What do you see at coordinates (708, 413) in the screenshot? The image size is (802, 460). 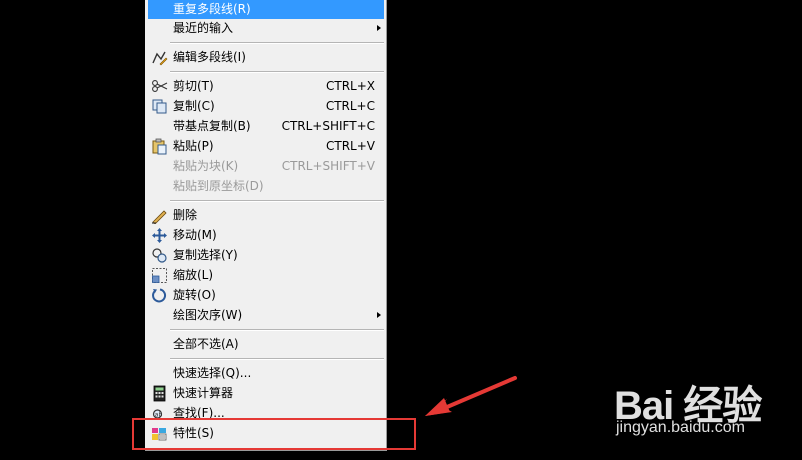 I see `baidu-jingyan-watermark: Bai 经验 jingyan.baidu.com` at bounding box center [708, 413].